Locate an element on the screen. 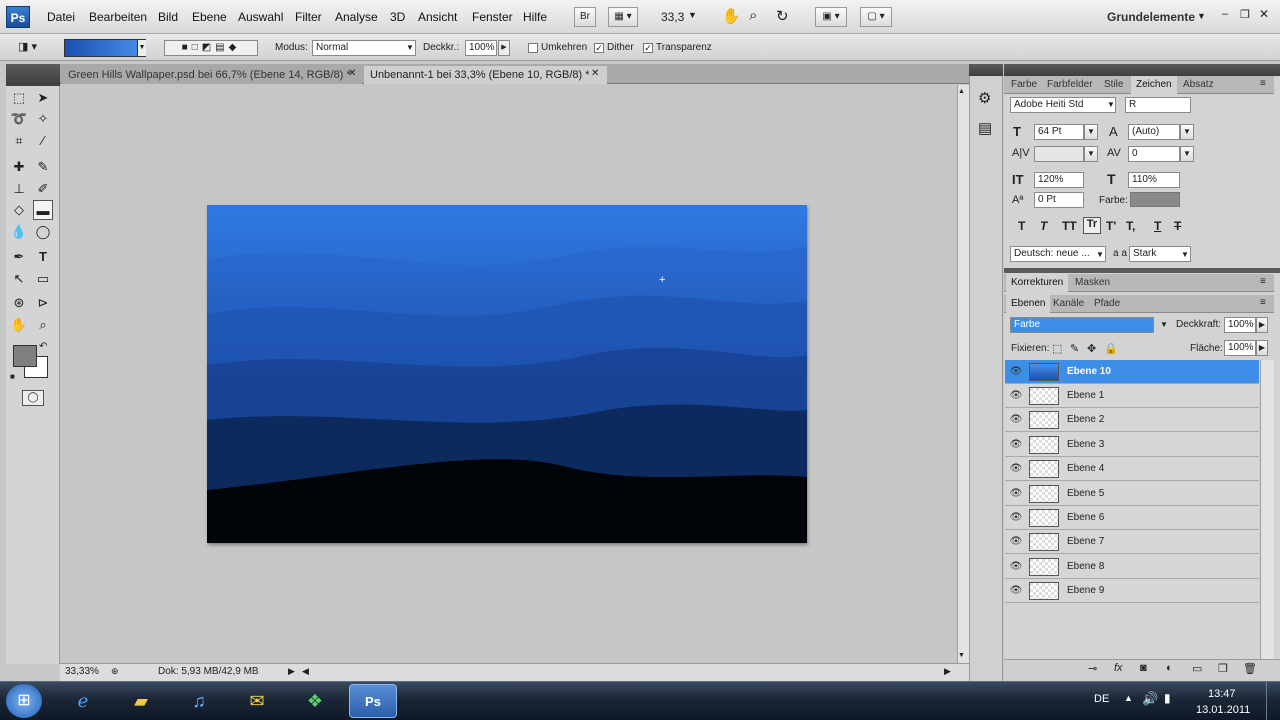 This screenshot has height=720, width=1280. scroll-up-icon: ▲ is located at coordinates (961, 91).